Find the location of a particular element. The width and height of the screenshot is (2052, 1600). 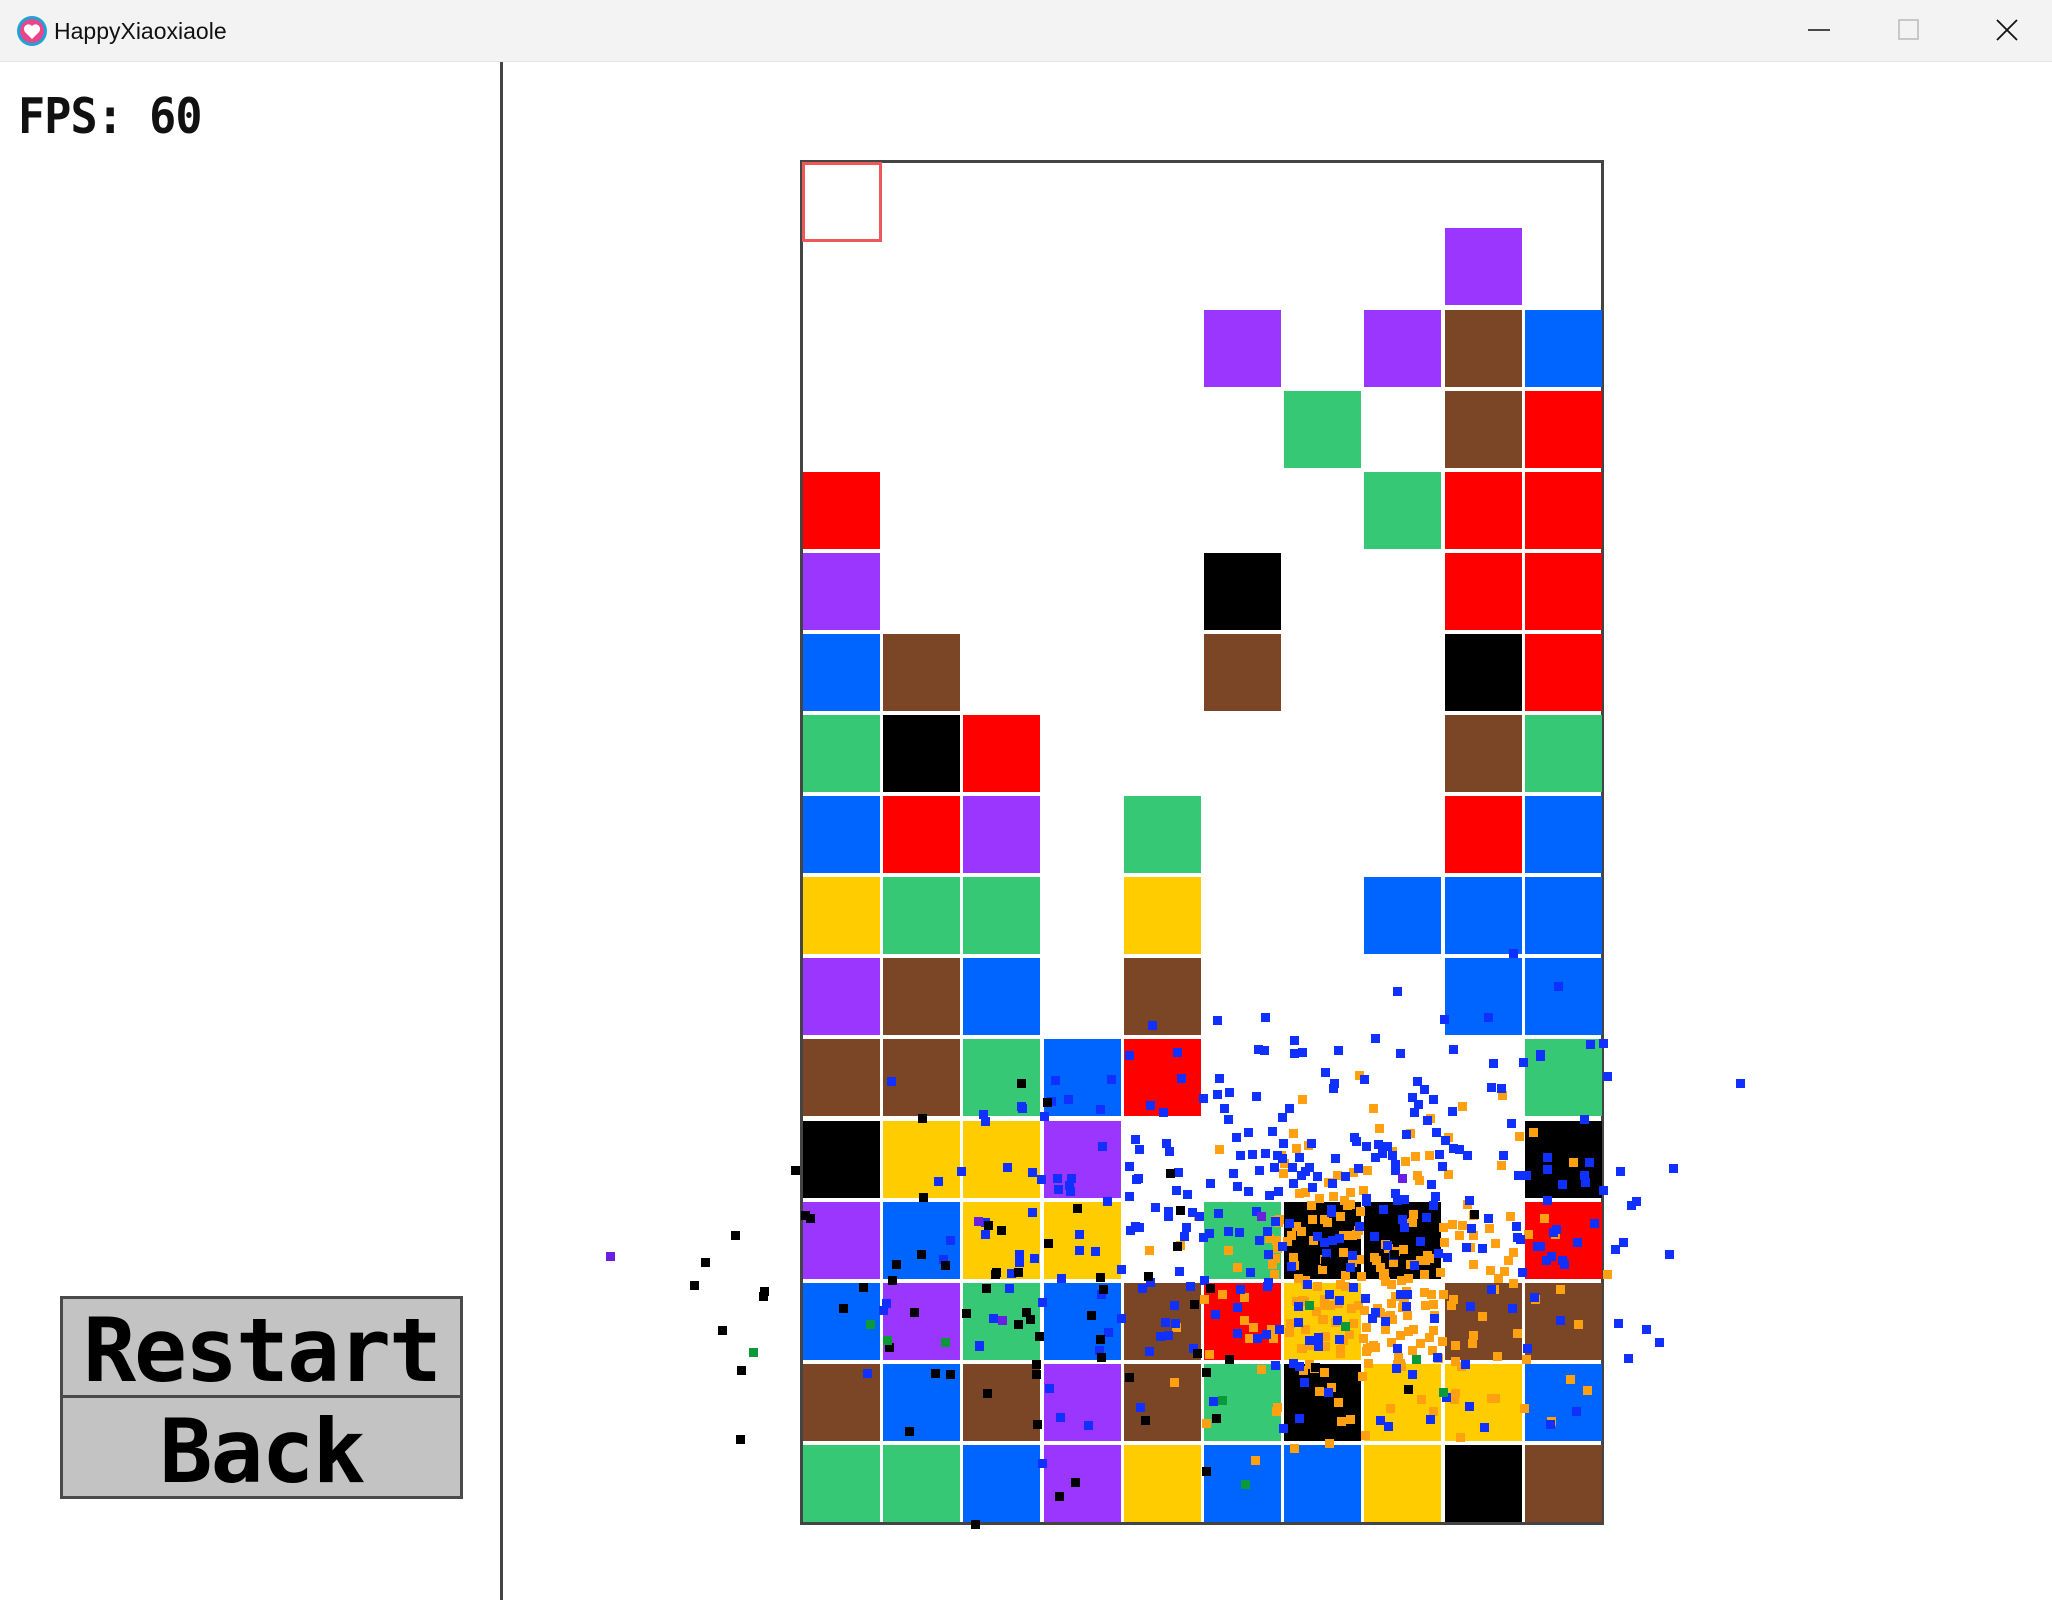

title-bar: HappyXiaoxiaole is located at coordinates (1026, 31).